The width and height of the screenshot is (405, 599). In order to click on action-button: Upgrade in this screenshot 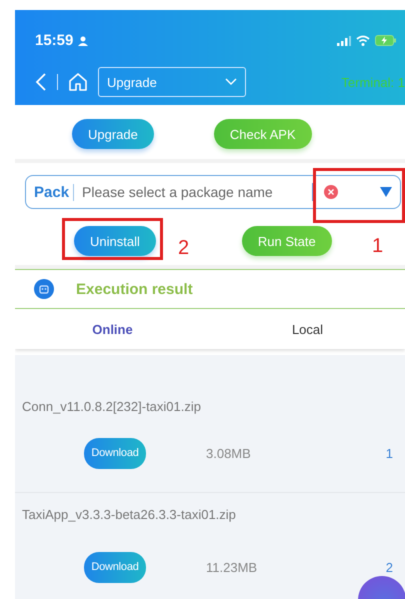, I will do `click(113, 134)`.